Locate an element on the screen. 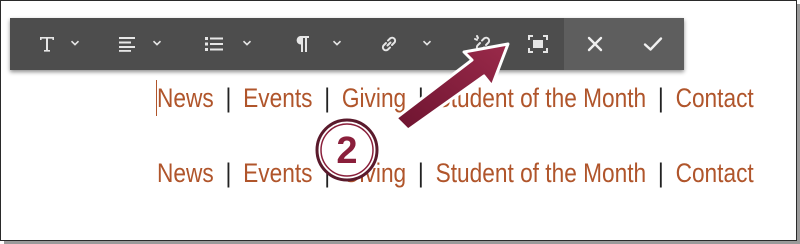 The image size is (800, 244). align-button is located at coordinates (138, 44).